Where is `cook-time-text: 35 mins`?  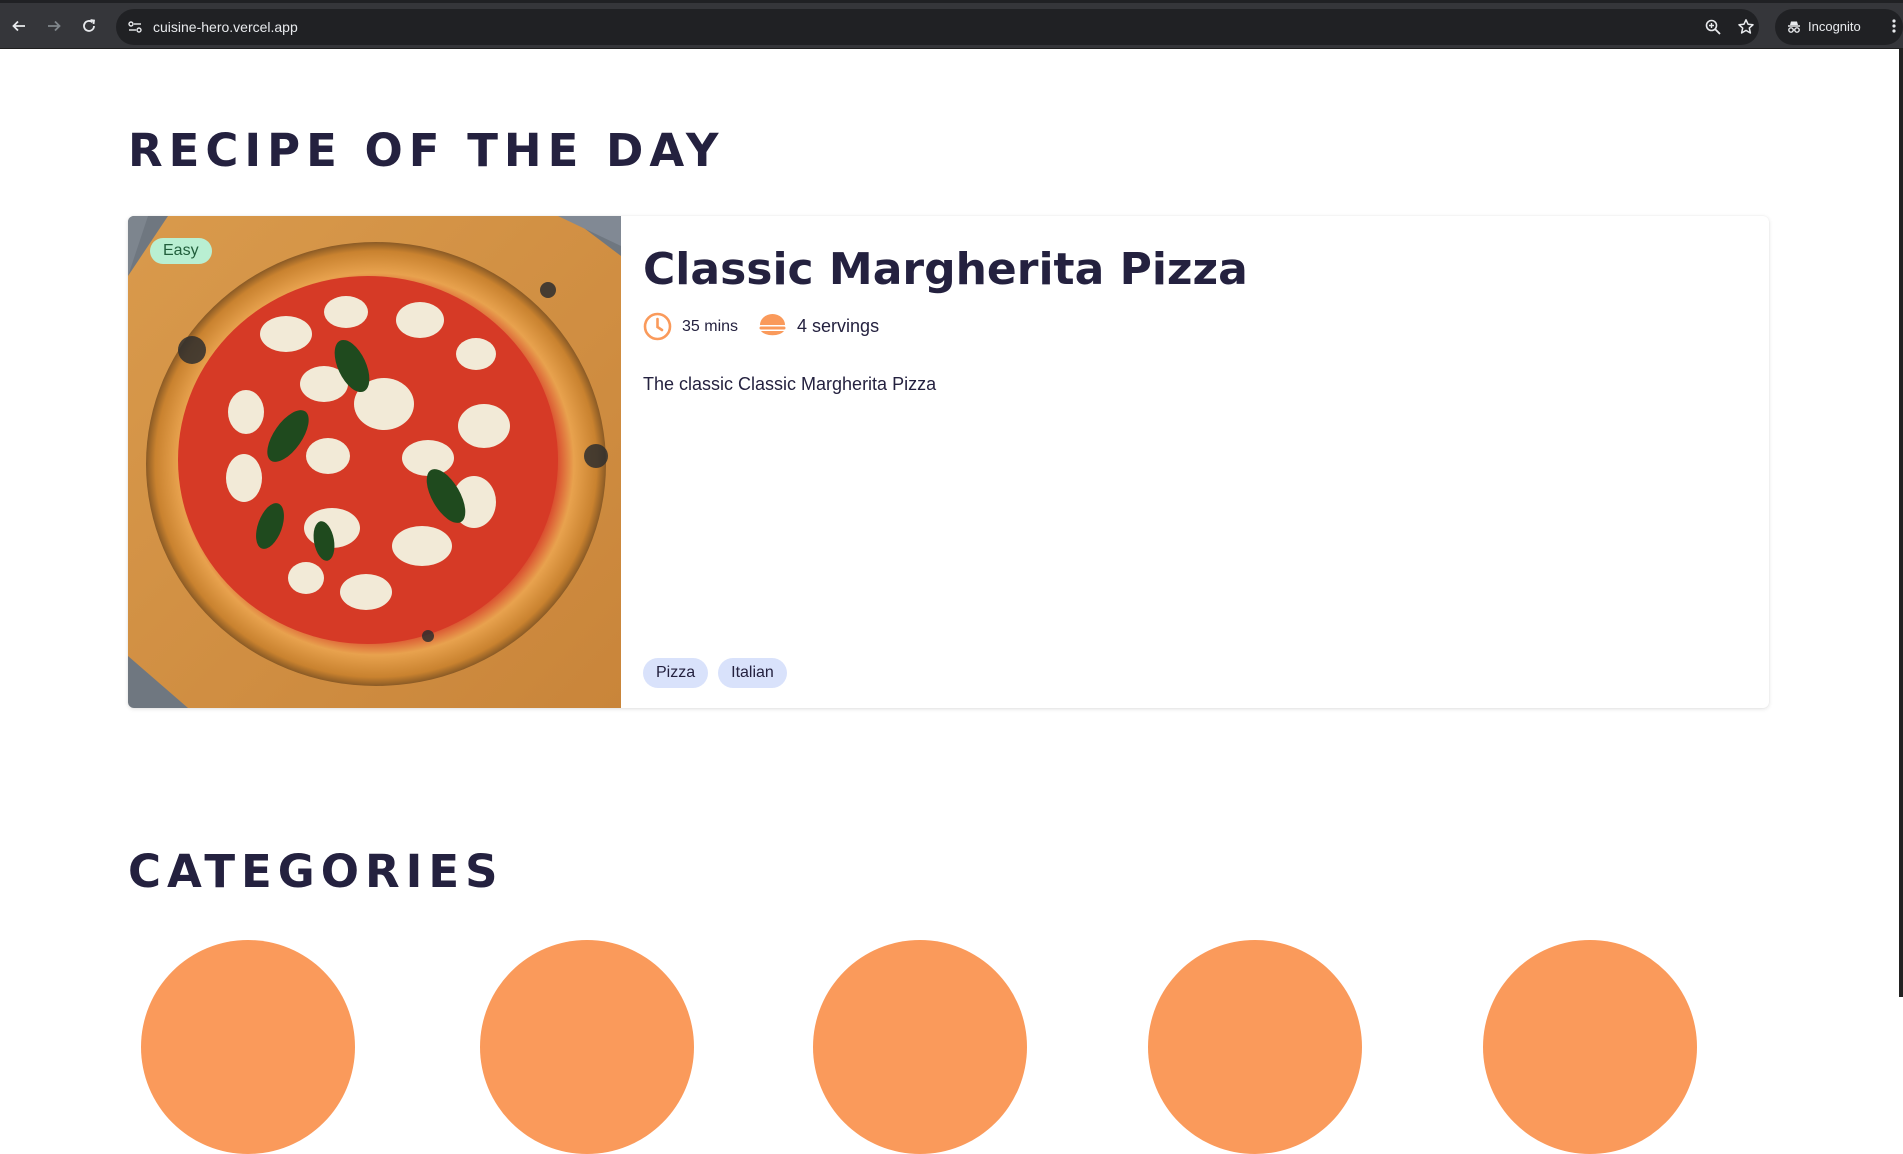
cook-time-text: 35 mins is located at coordinates (710, 326).